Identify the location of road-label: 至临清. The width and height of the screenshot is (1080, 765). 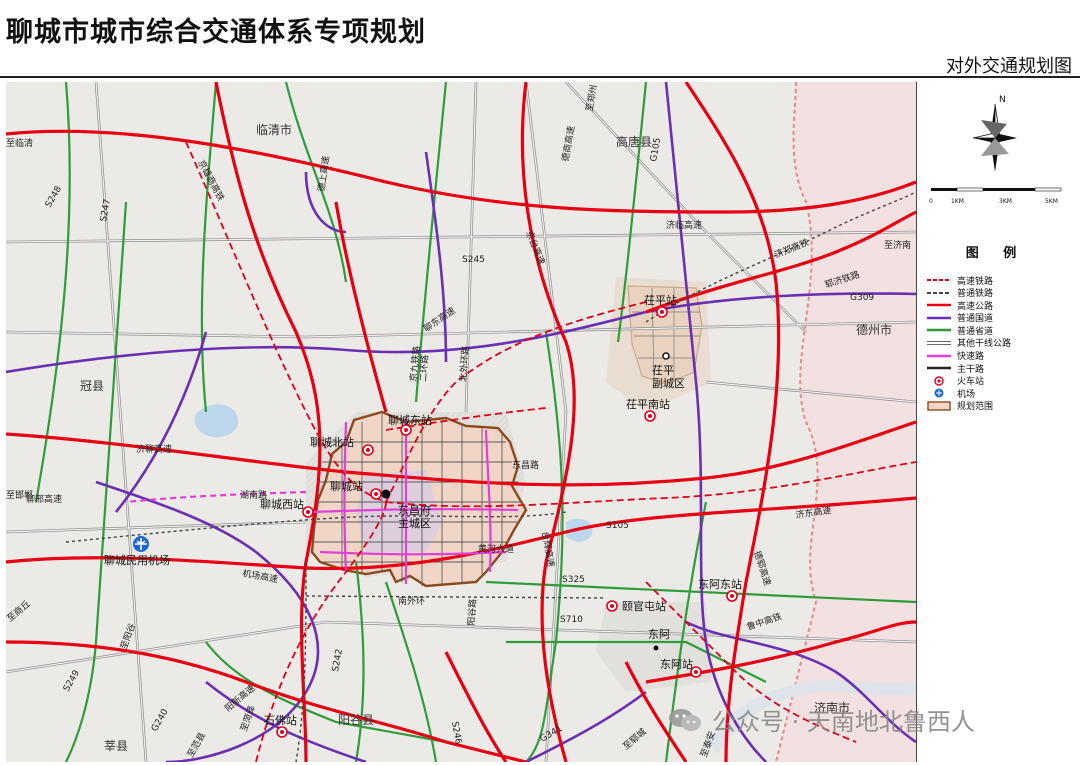
(19, 143).